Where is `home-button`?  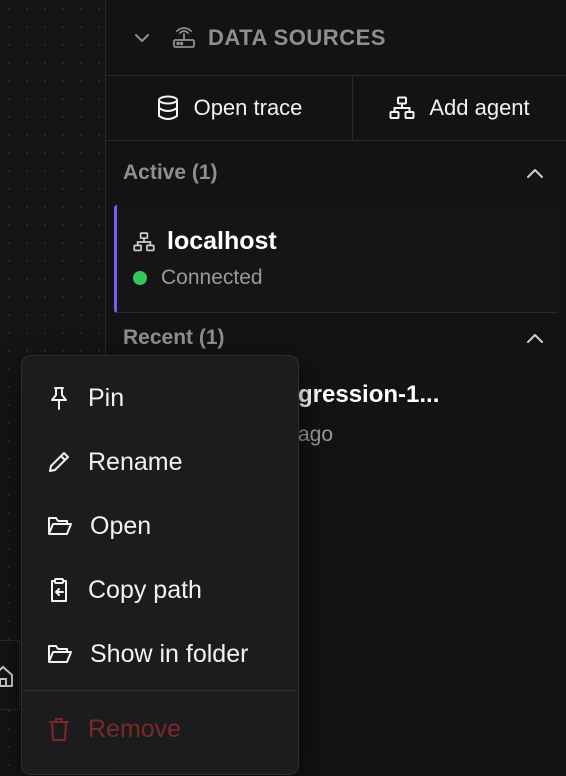 home-button is located at coordinates (10, 675).